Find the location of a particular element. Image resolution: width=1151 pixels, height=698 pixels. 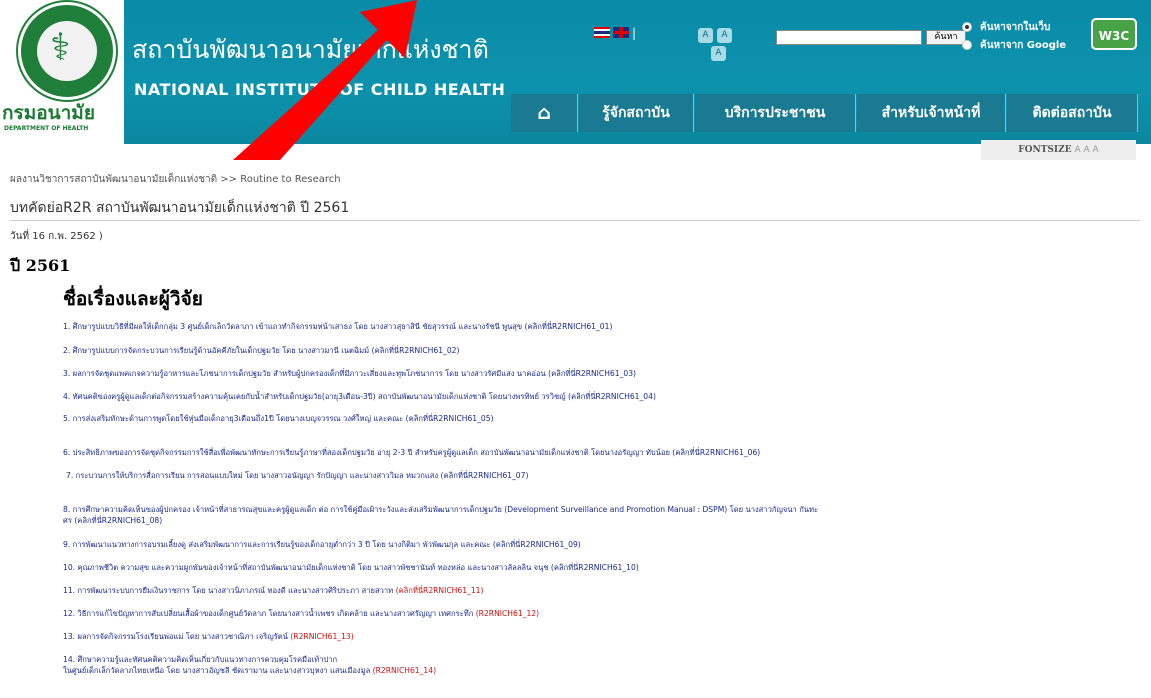

year-heading: ปี 2561 is located at coordinates (40, 265).